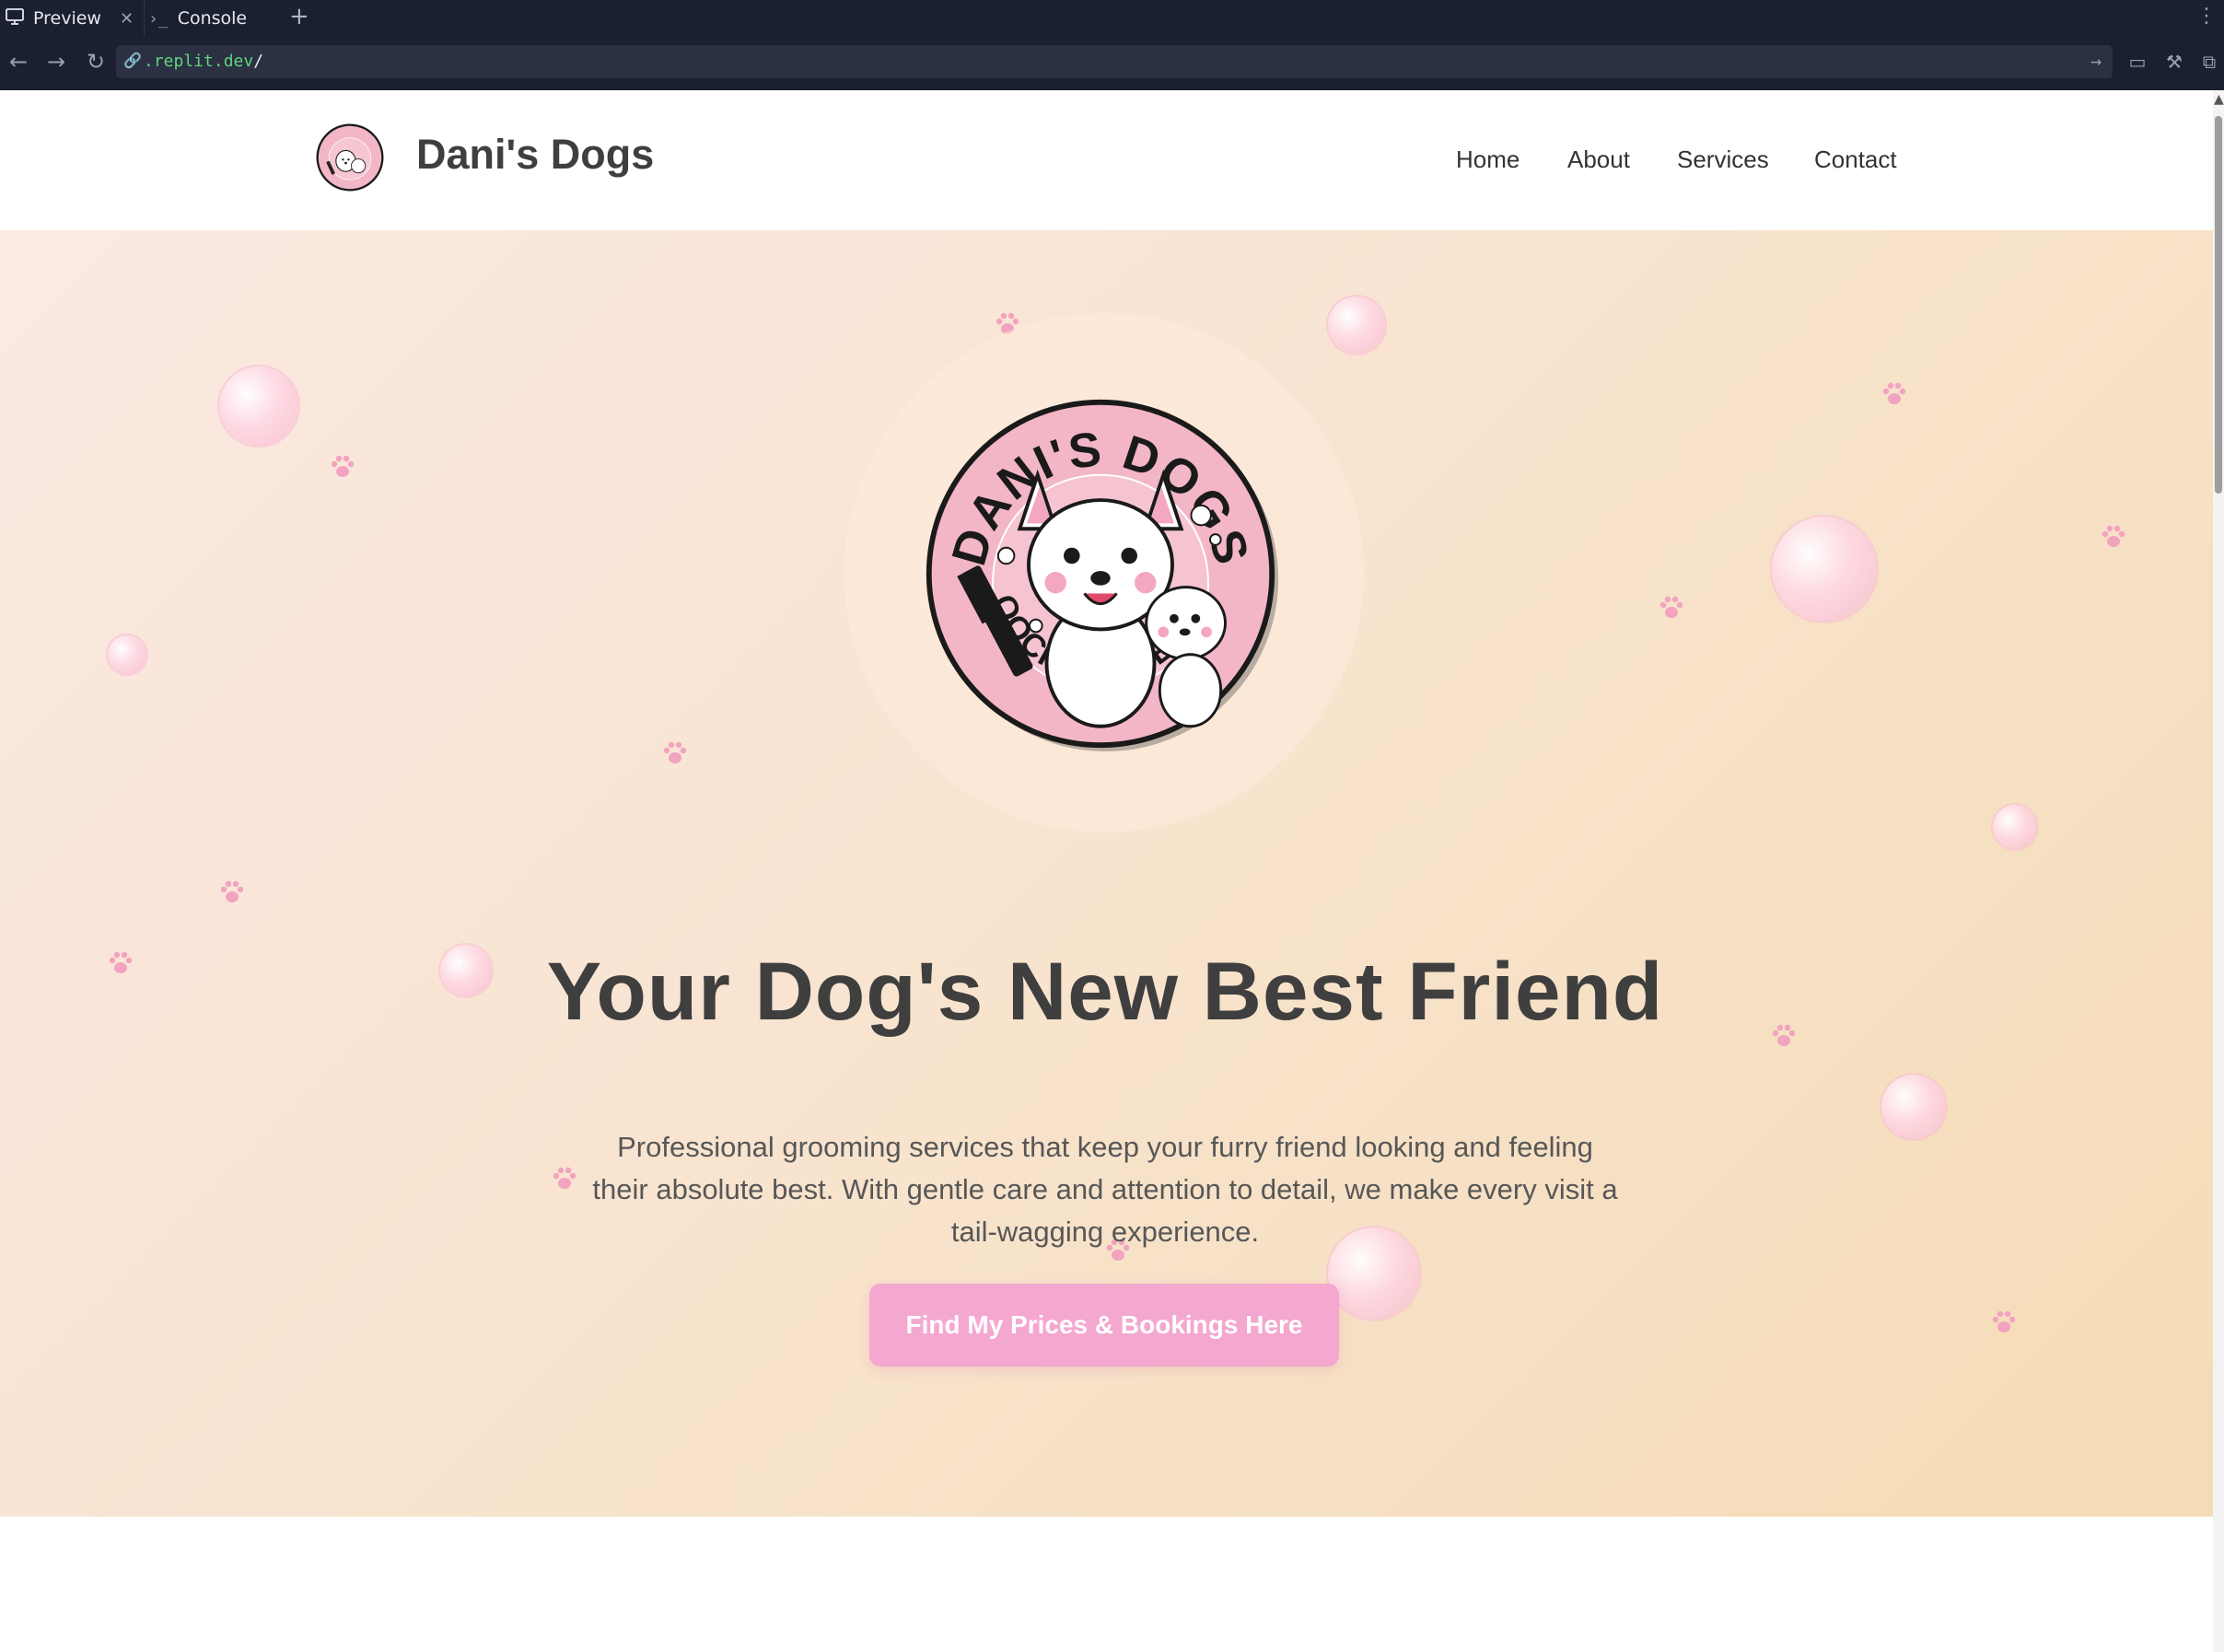  What do you see at coordinates (67, 18) in the screenshot?
I see `tab-preview-label: Preview` at bounding box center [67, 18].